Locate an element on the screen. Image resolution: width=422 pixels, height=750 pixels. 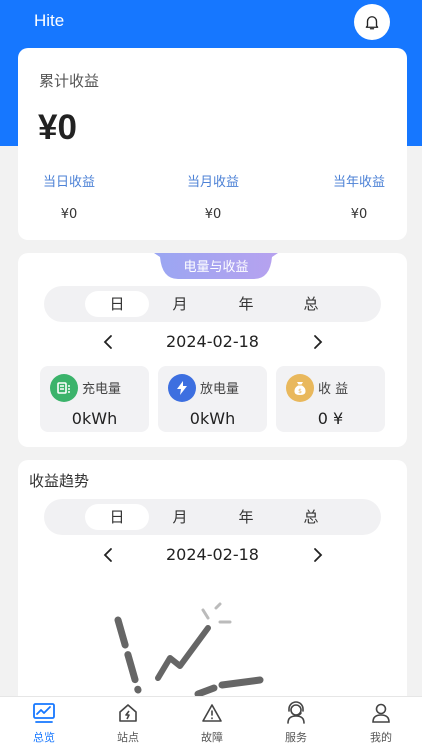
section-ribbon: 电量与收益 is located at coordinates (216, 266).